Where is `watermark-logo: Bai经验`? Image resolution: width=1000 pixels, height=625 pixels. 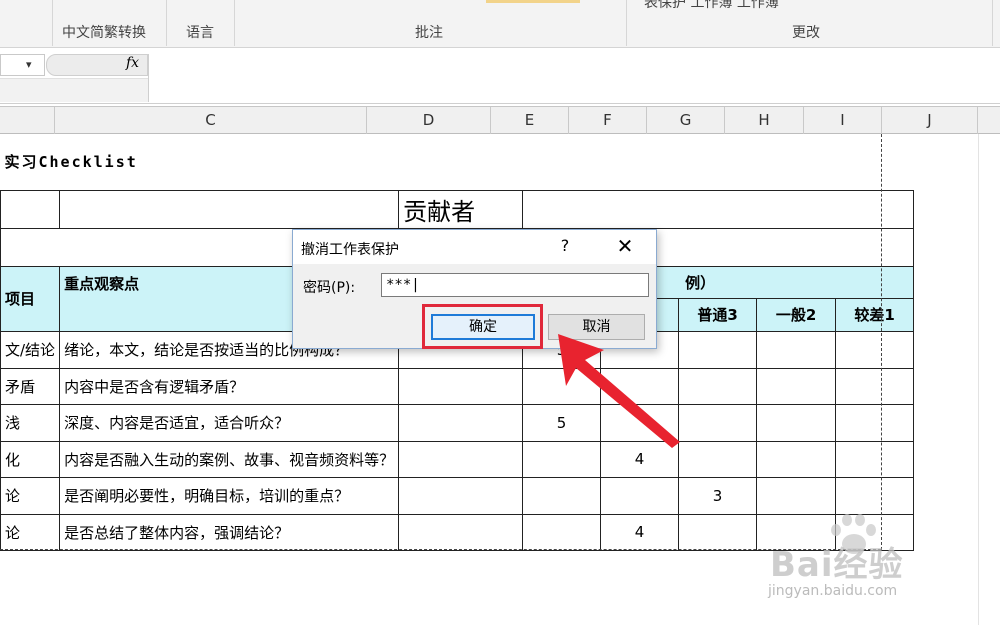 watermark-logo: Bai经验 is located at coordinates (837, 565).